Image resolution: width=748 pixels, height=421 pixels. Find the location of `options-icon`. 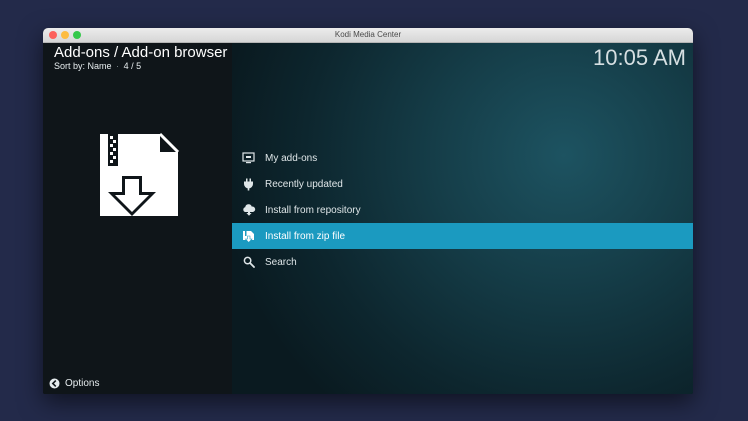

options-icon is located at coordinates (54, 383).